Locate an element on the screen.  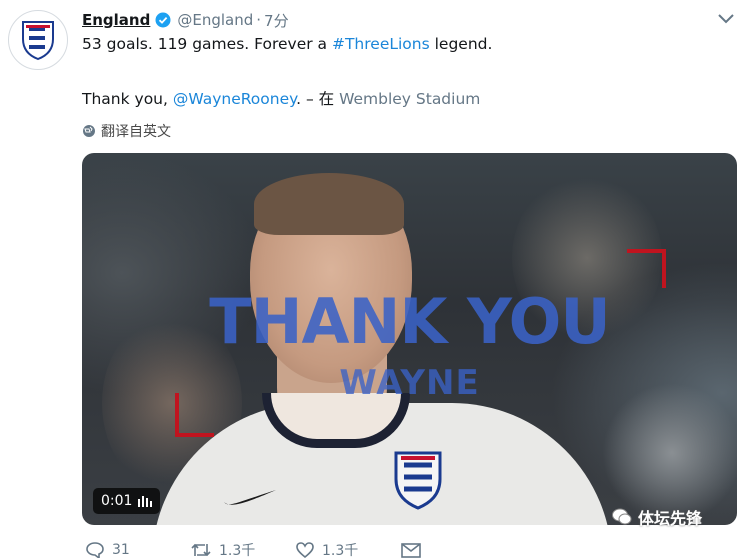
wechat-icon is located at coordinates (622, 516).